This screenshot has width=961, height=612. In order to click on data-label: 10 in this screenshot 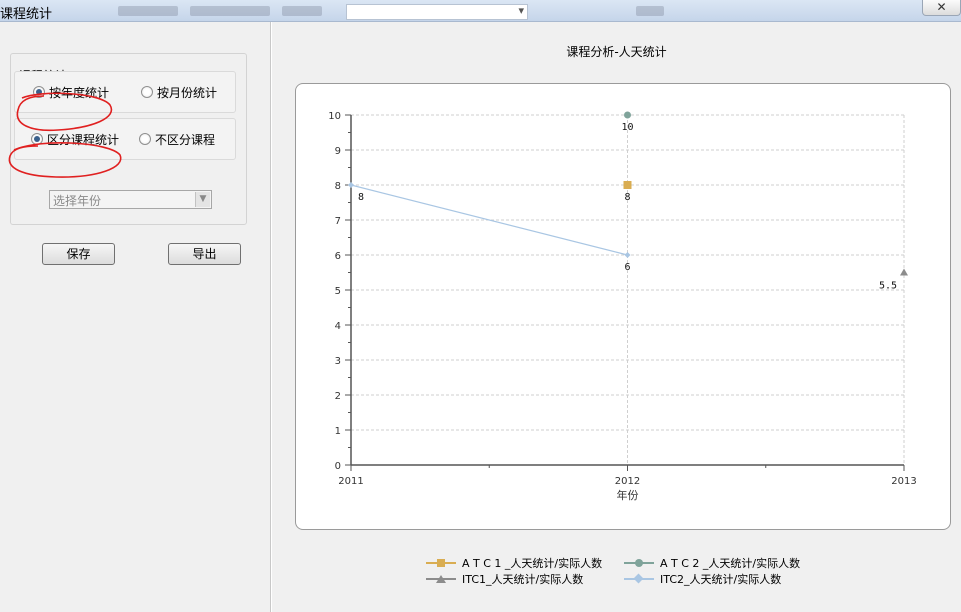, I will do `click(627, 127)`.